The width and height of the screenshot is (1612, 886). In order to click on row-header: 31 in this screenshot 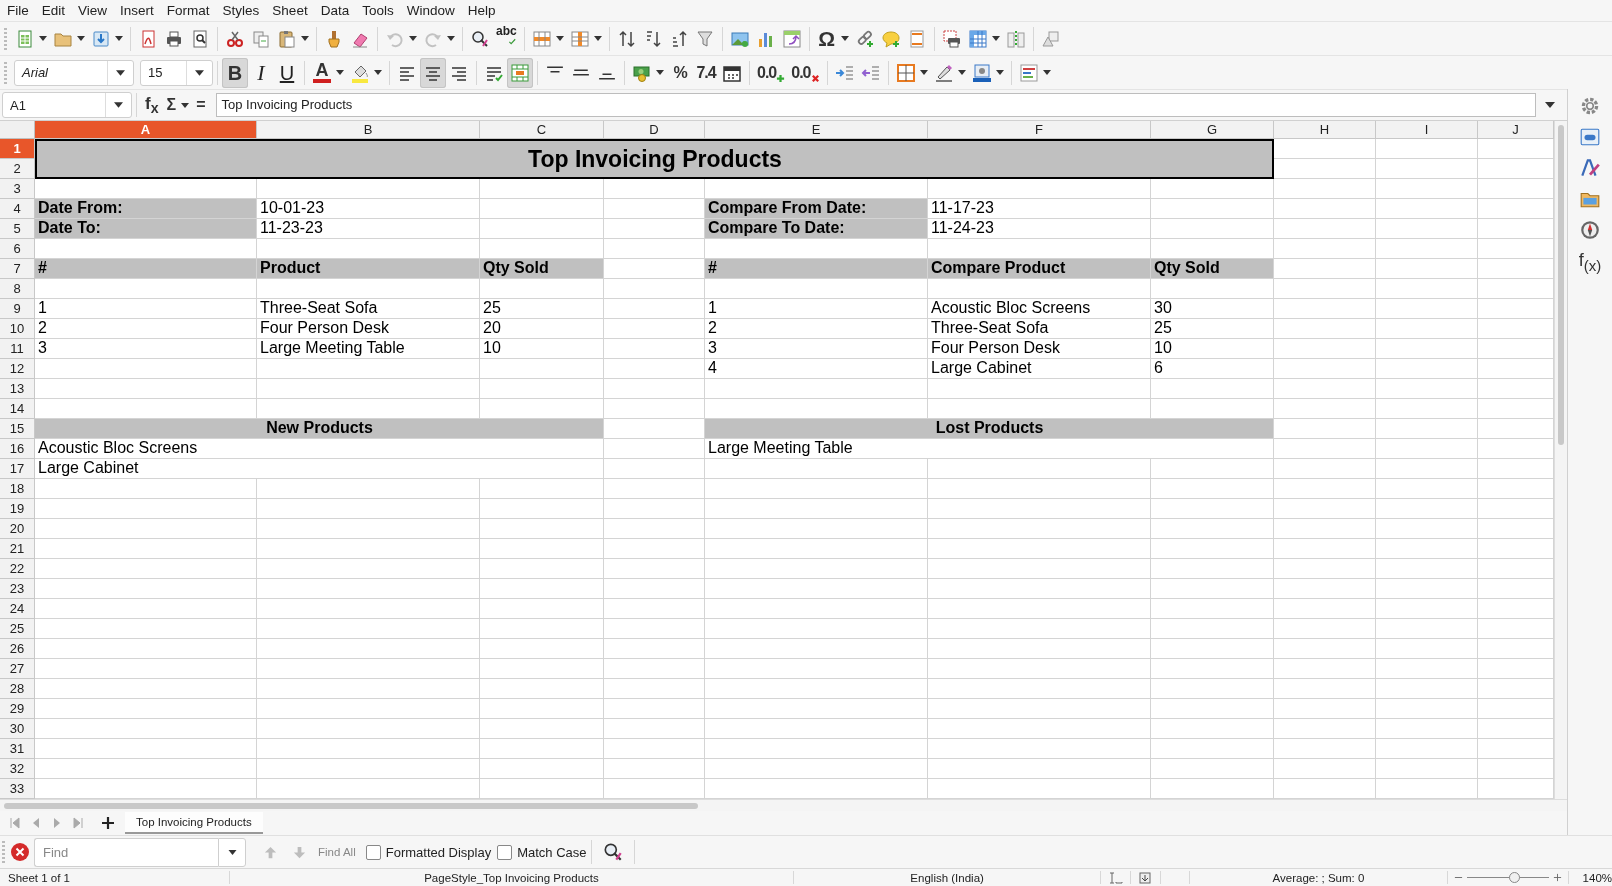, I will do `click(17, 749)`.